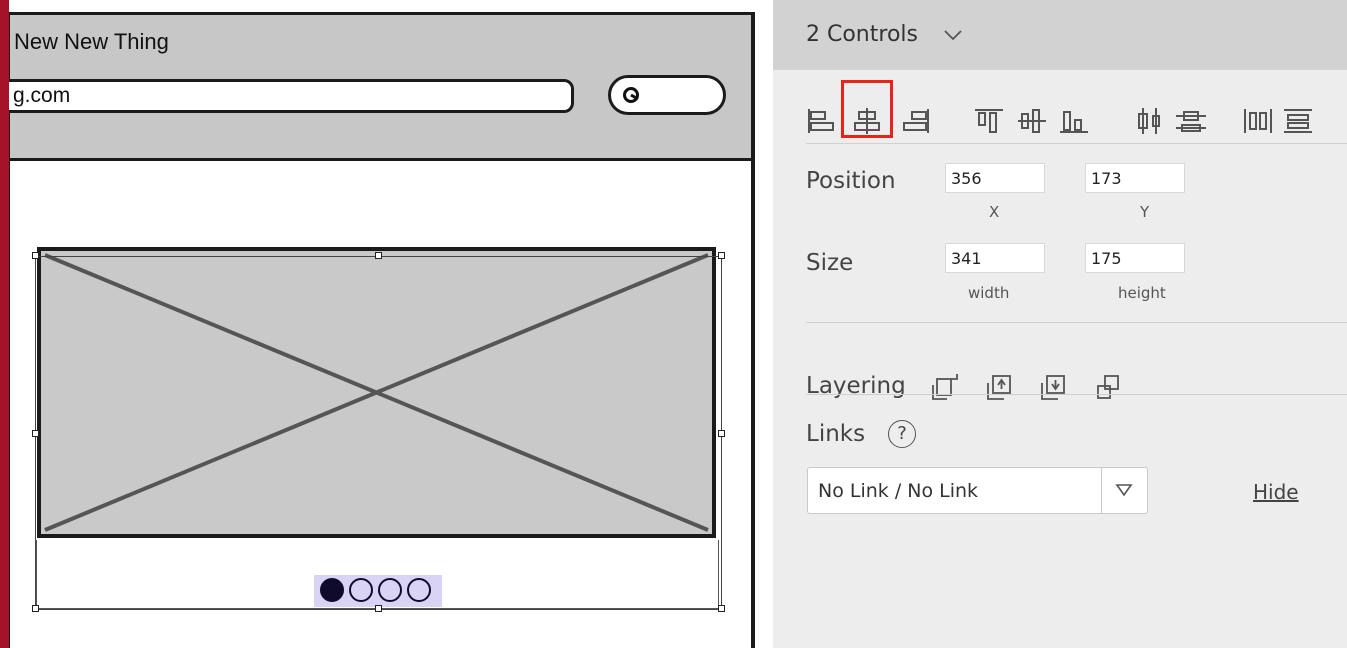 This screenshot has width=1347, height=648. Describe the element at coordinates (945, 387) in the screenshot. I see `bring-to-front-icon` at that location.